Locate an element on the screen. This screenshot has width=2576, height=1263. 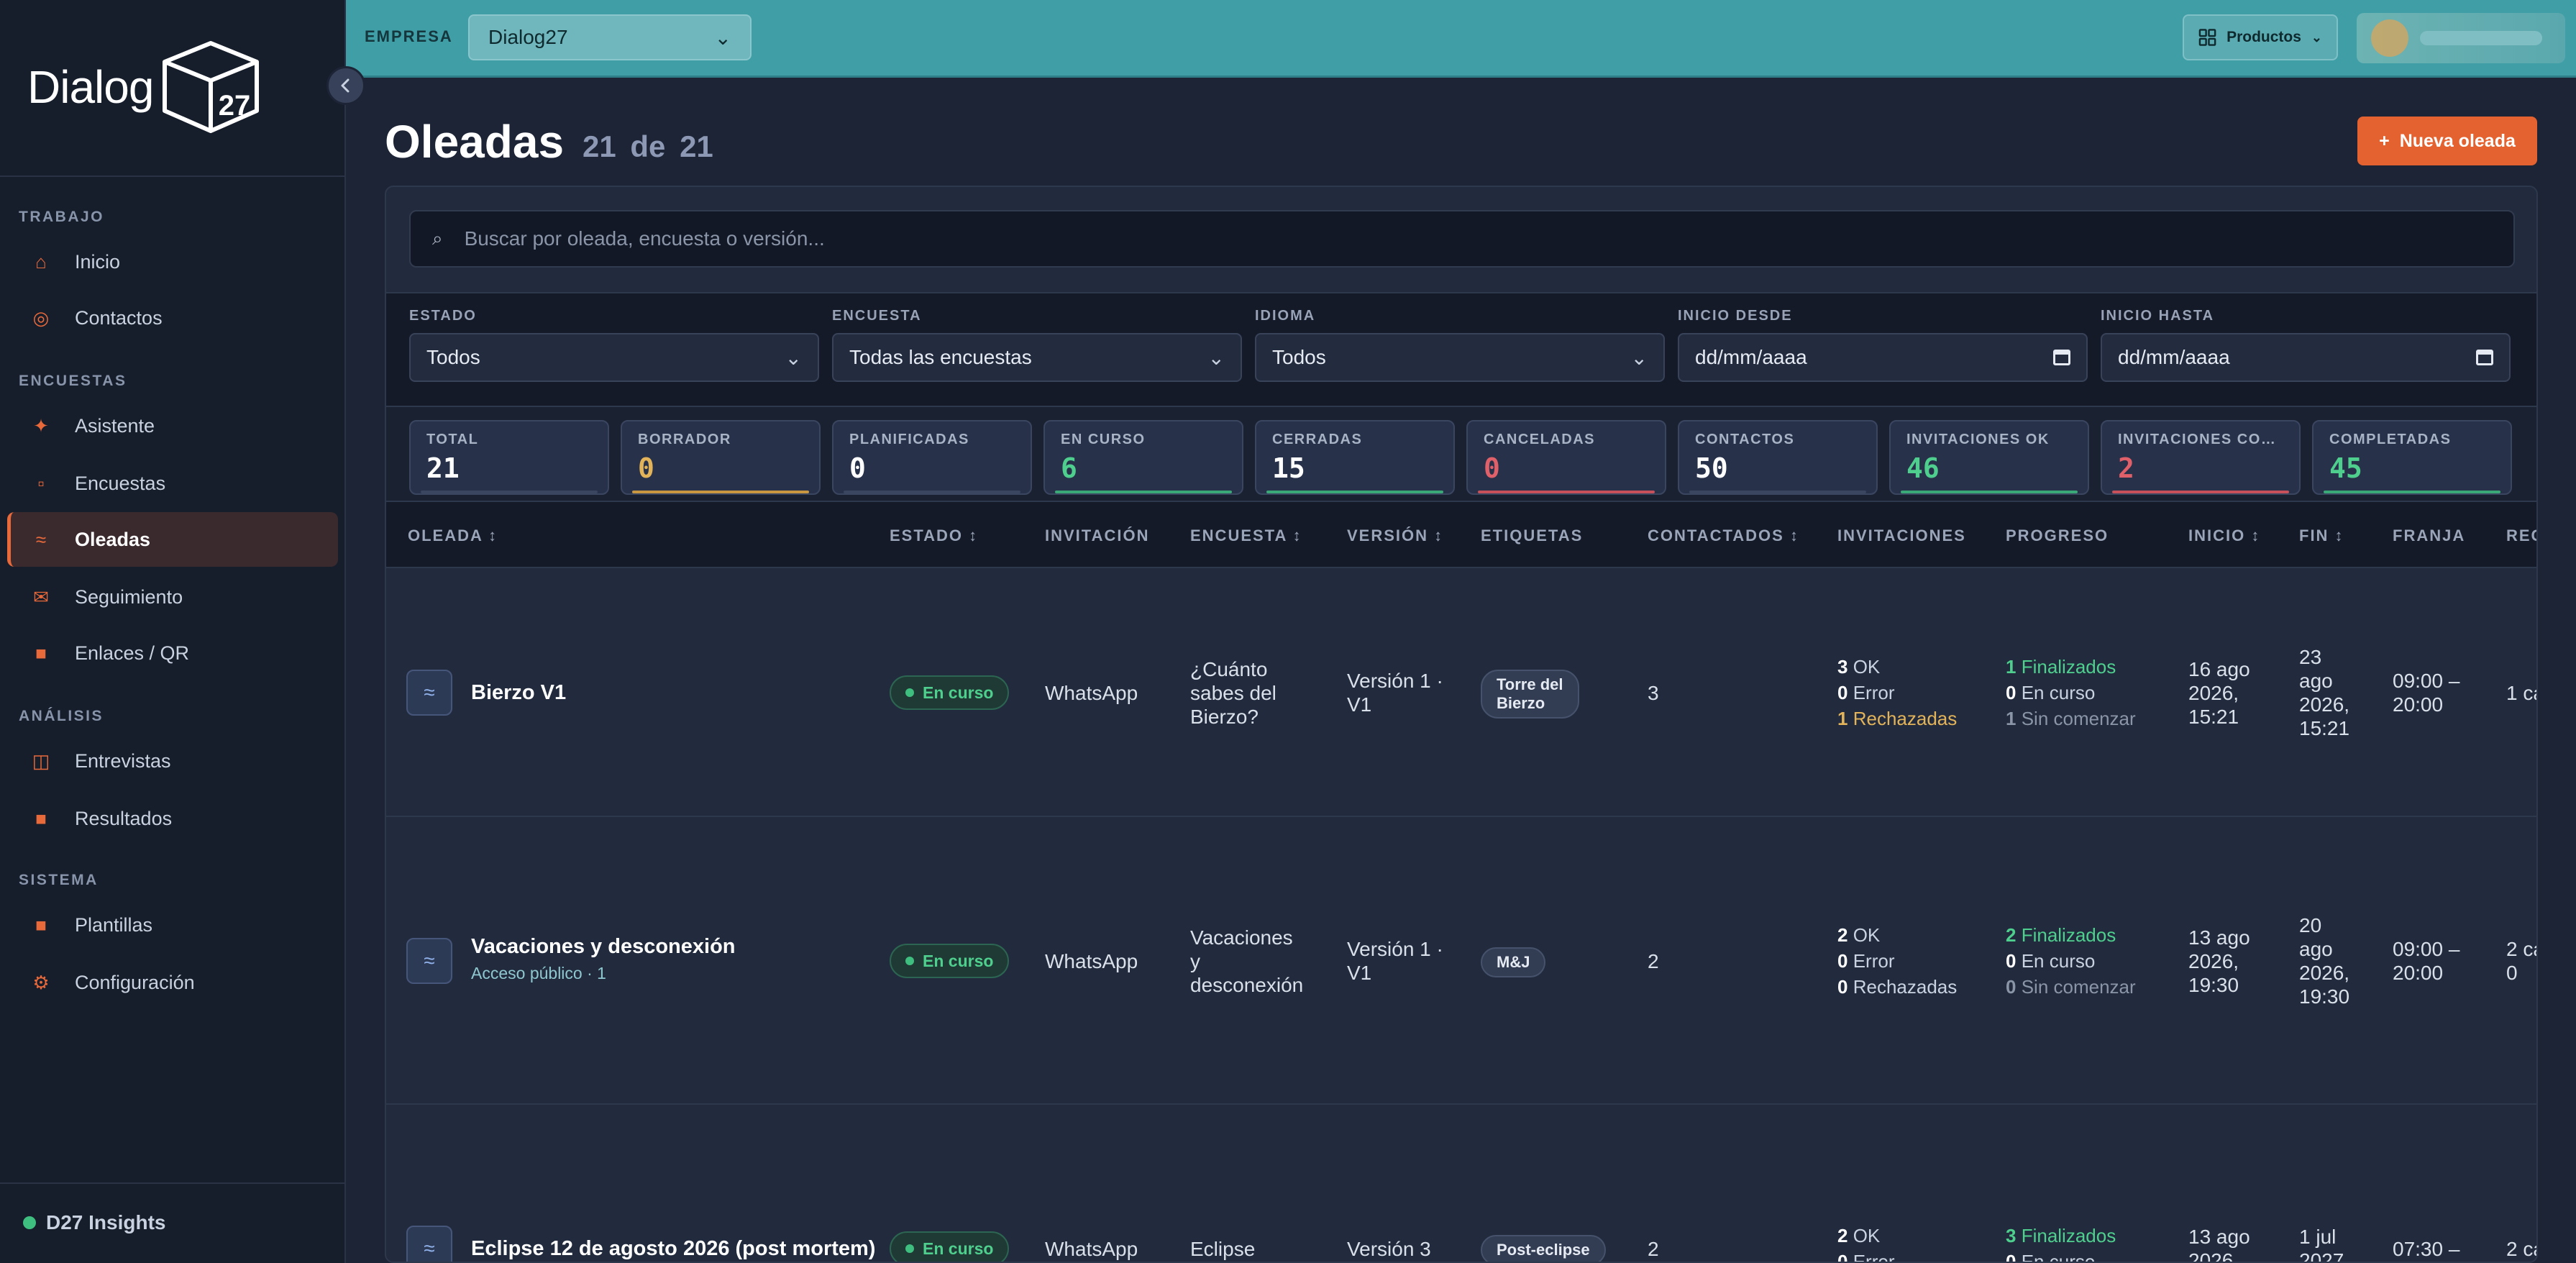
inv-rej-label: Rechazadas is located at coordinates (1906, 987).